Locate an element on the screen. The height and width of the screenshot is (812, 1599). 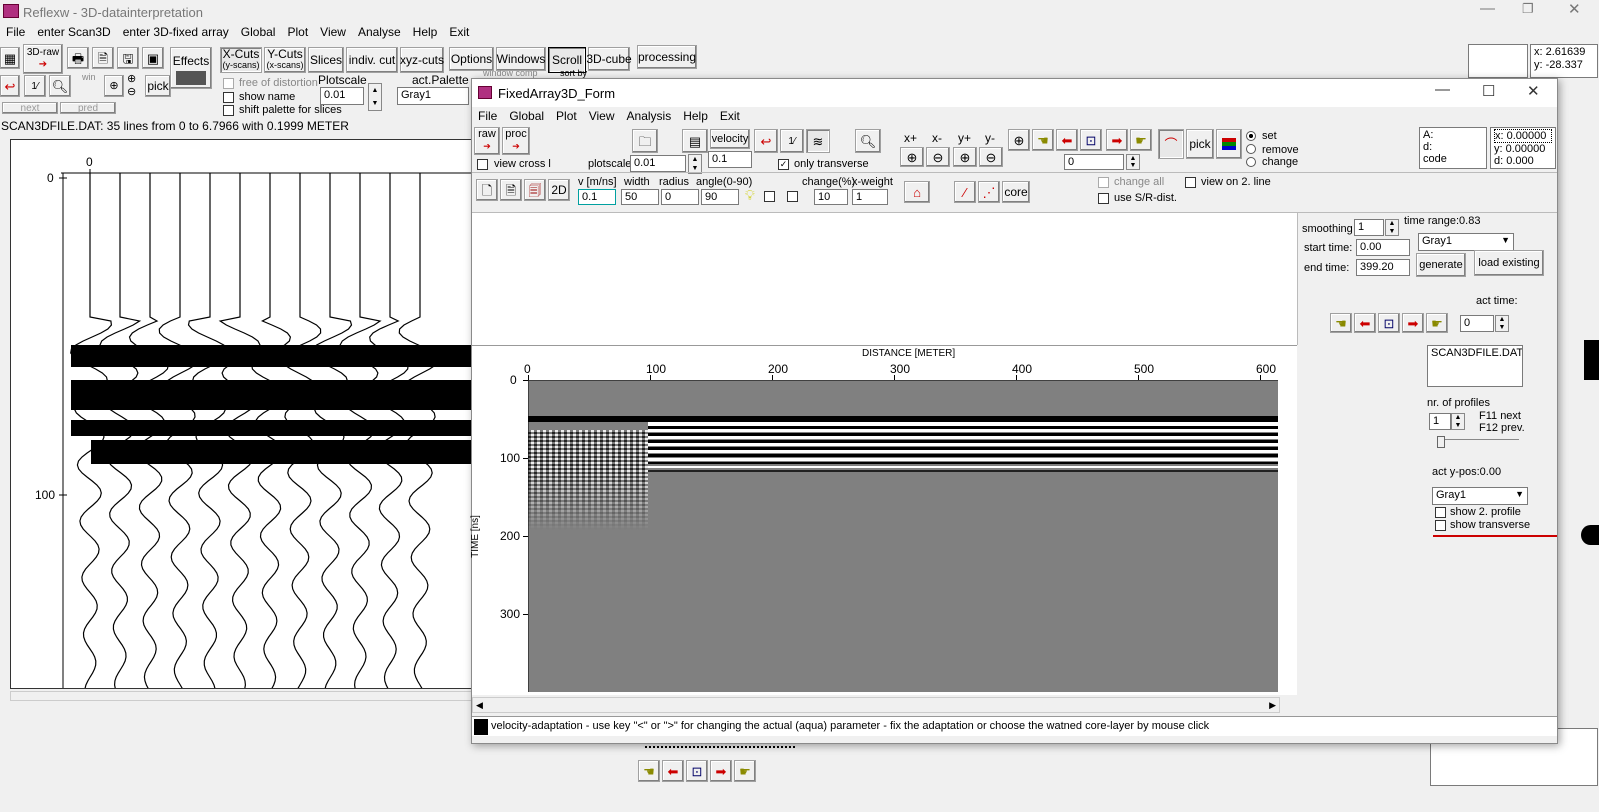
y-zoom-in-button: ⊕ is located at coordinates (965, 157).